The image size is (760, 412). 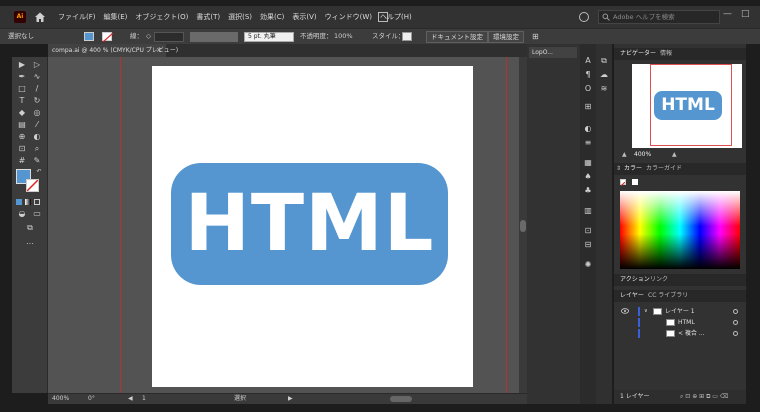 I want to click on navigator-zoom-value: 400%, so click(x=642, y=155).